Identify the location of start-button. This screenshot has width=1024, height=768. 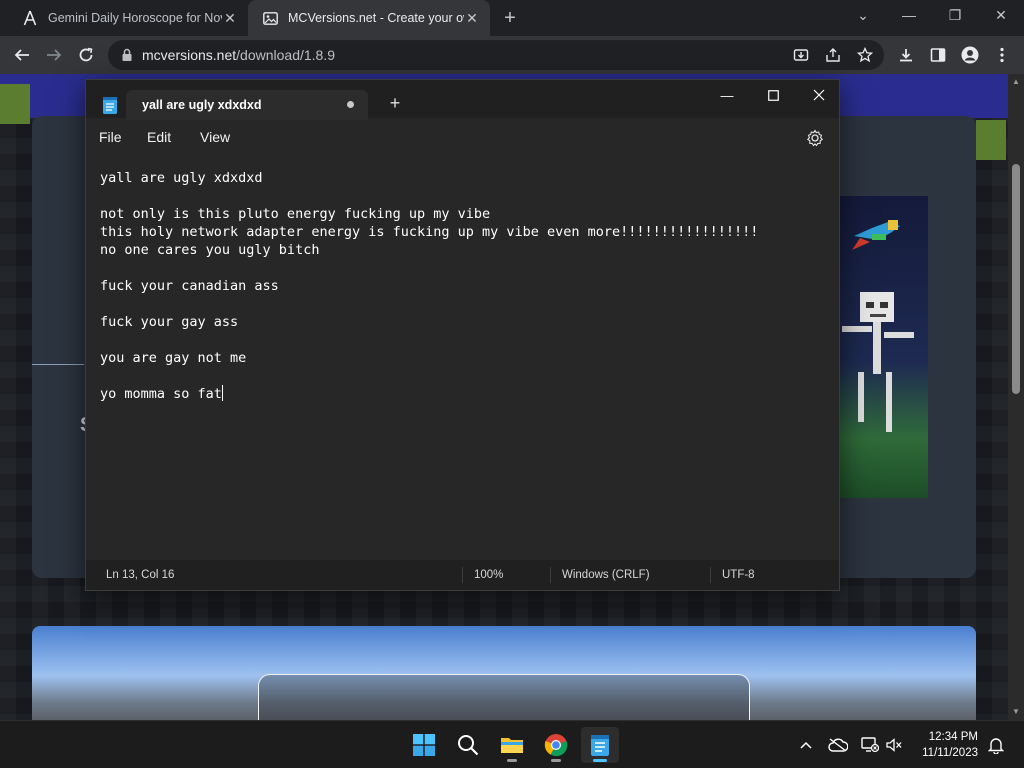
(424, 745).